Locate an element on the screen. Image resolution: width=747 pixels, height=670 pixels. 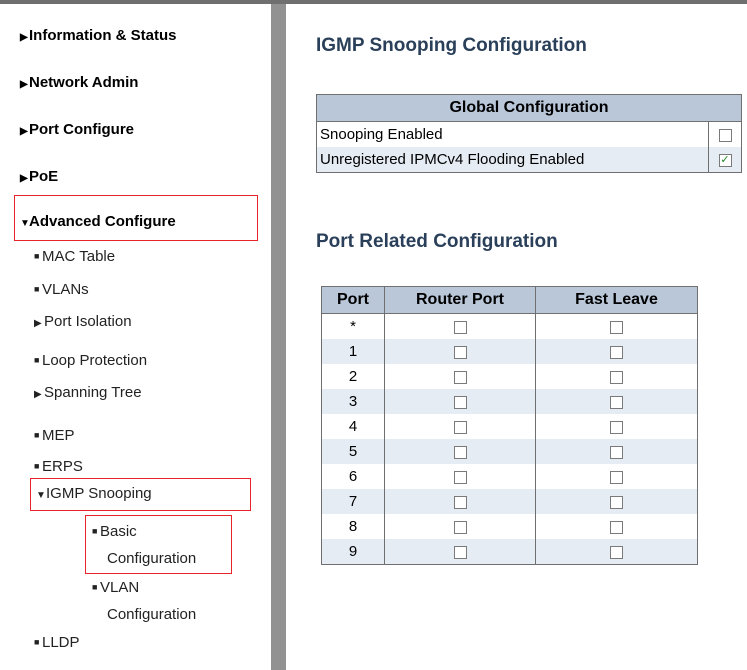
table-row: 8 is located at coordinates (509, 526).